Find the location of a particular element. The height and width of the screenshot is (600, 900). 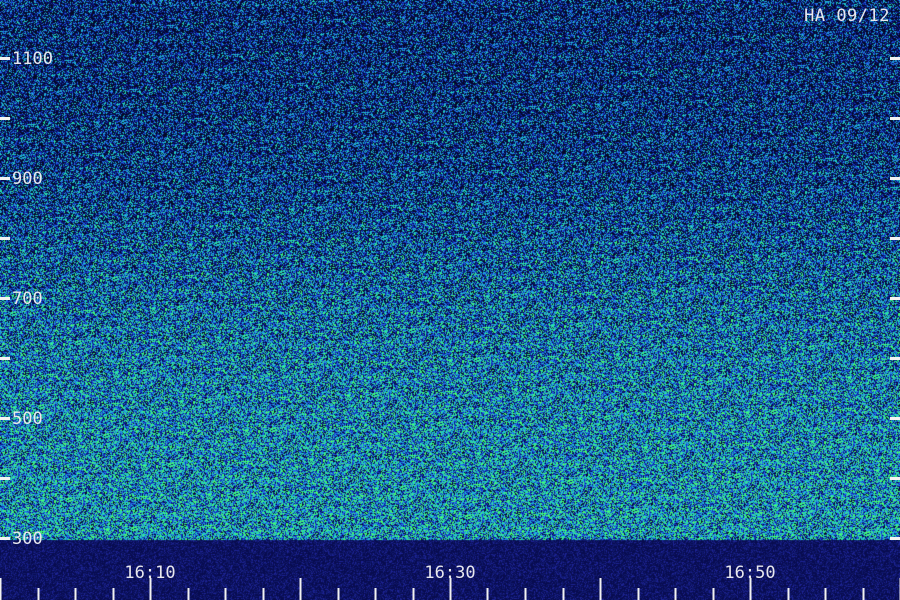

y-tick-label: 1100 is located at coordinates (32, 59).